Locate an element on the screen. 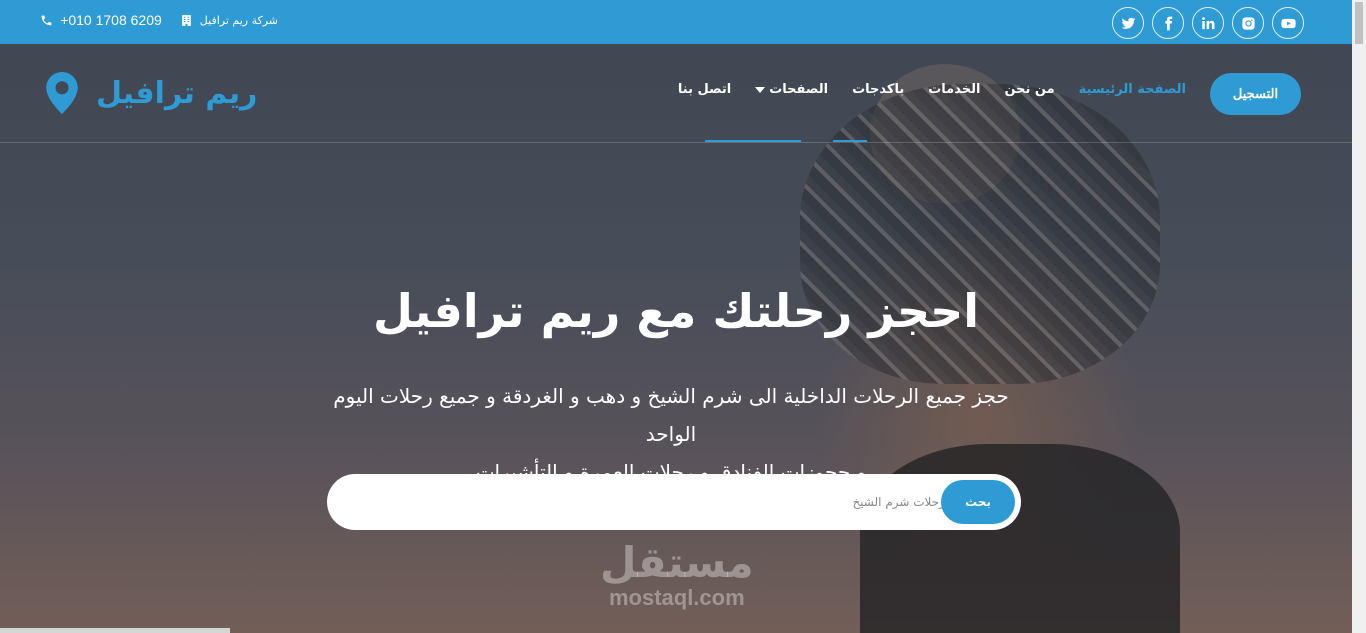 The image size is (1366, 633). phone-number: +010 1708 6209 is located at coordinates (111, 20).